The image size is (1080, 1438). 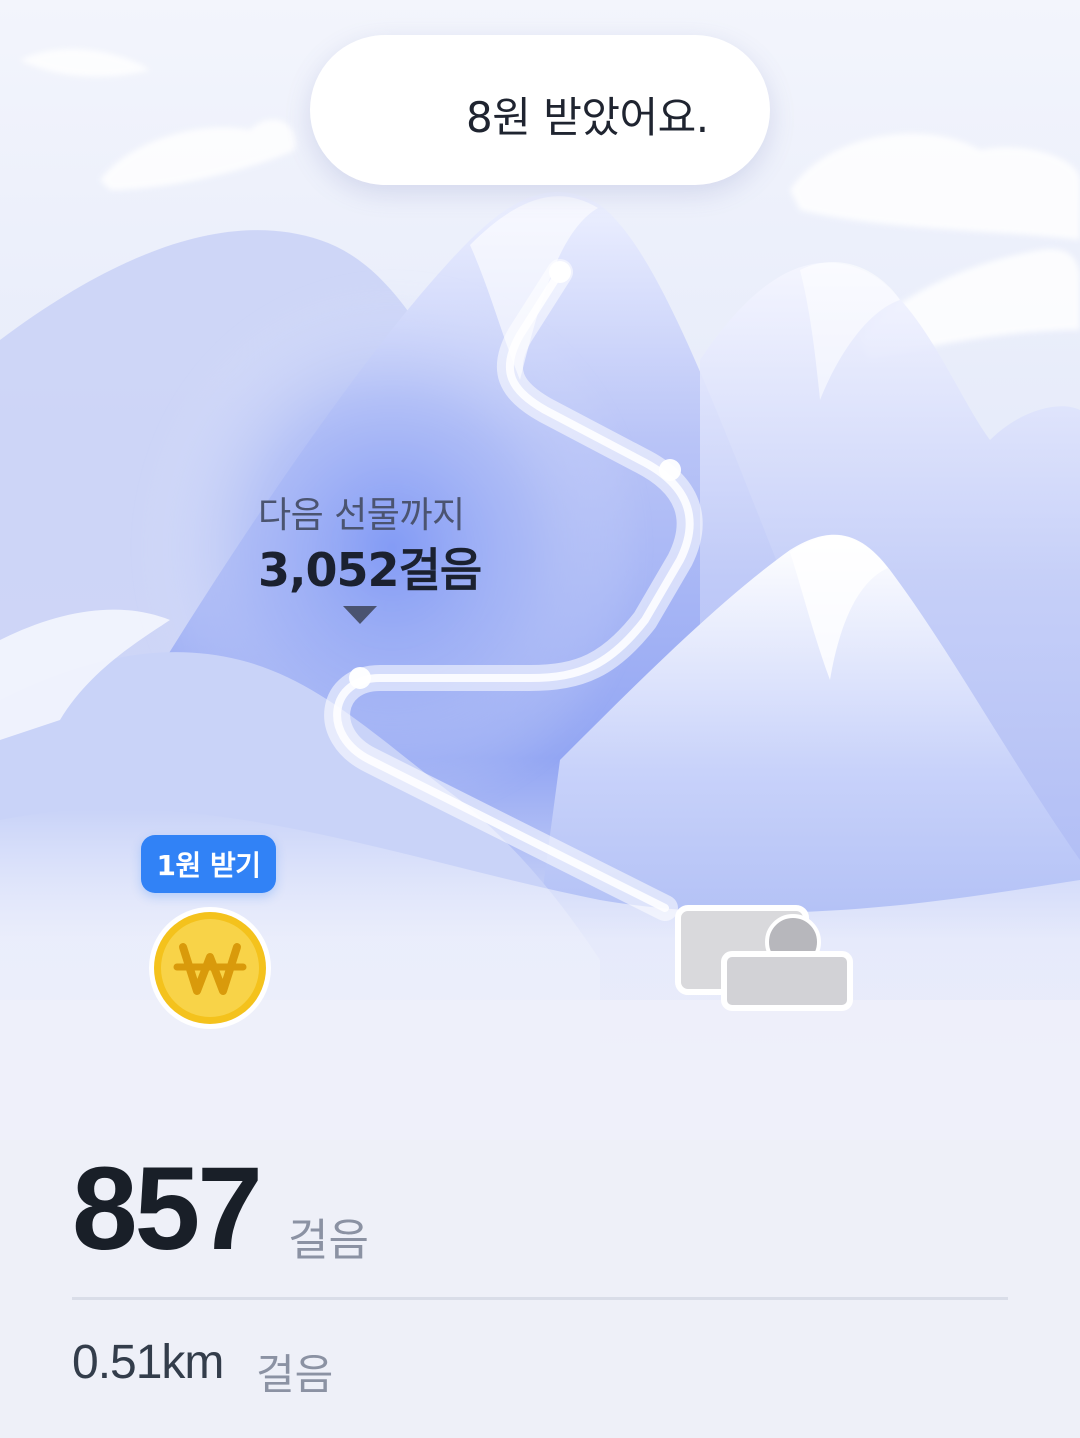 What do you see at coordinates (328, 1240) in the screenshot?
I see `step-count-unit: 걸음` at bounding box center [328, 1240].